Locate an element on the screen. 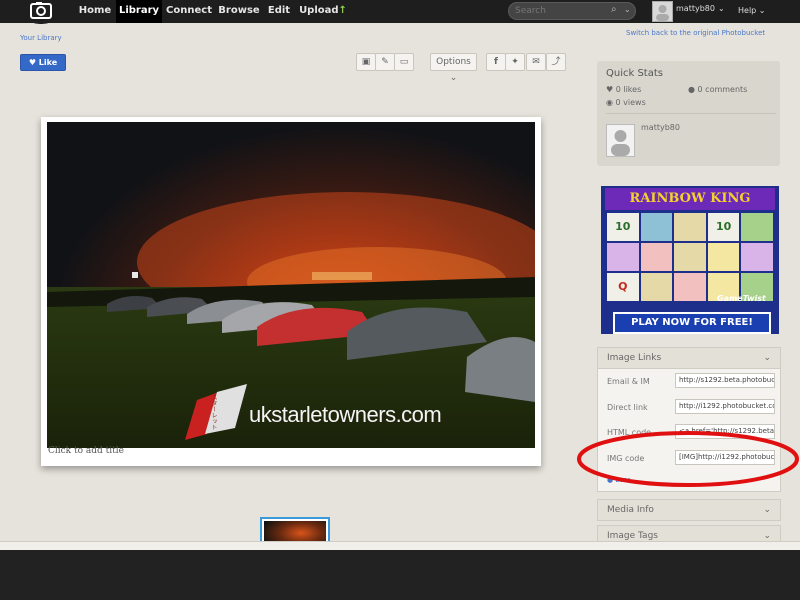  nav-connect: Connect is located at coordinates (189, 11).